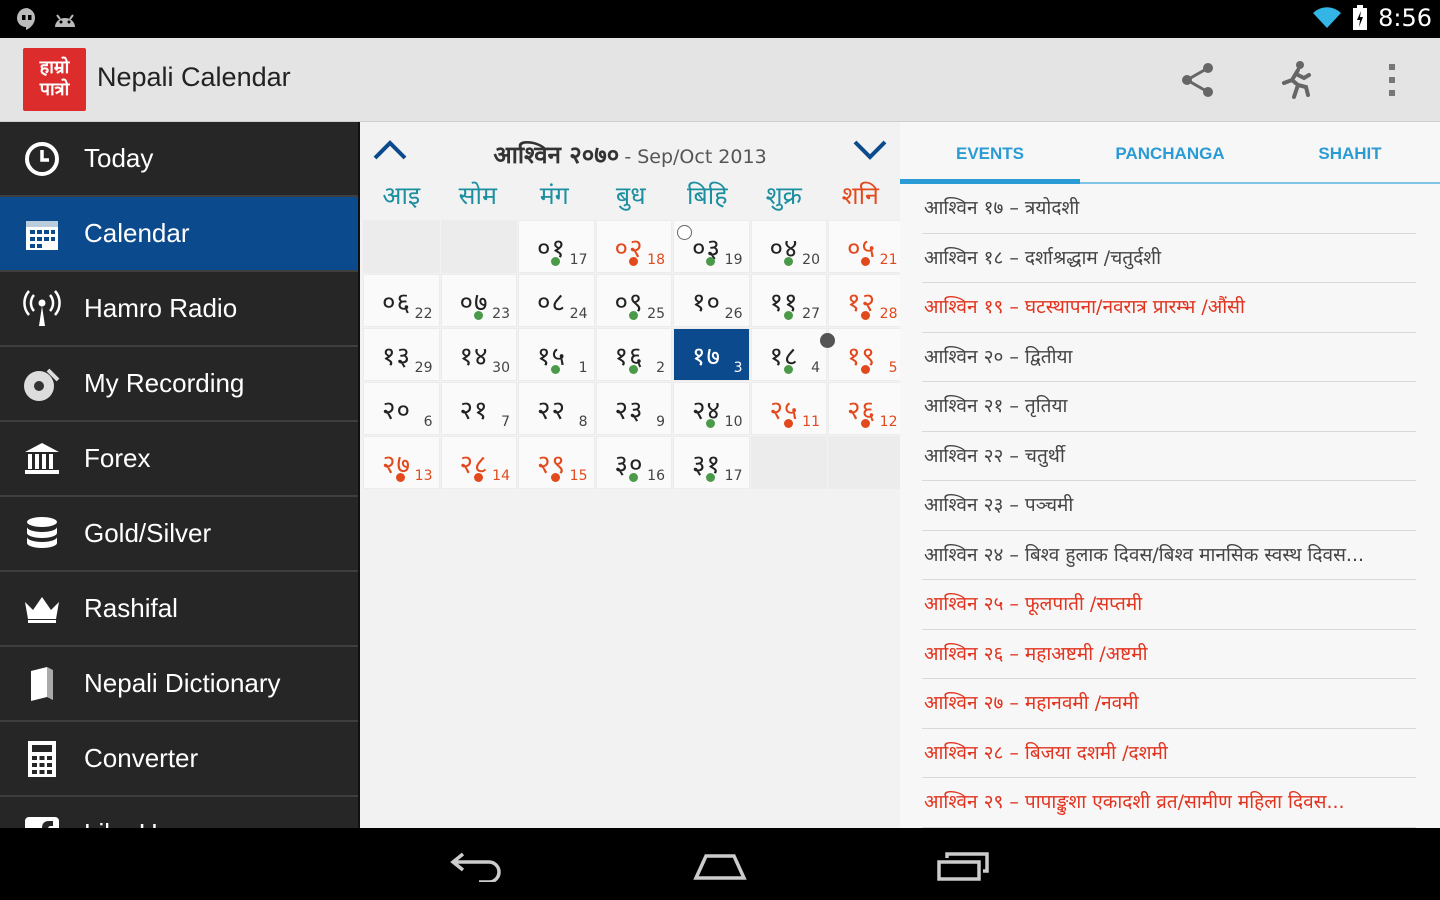 The height and width of the screenshot is (900, 1440). What do you see at coordinates (990, 153) in the screenshot?
I see `tab-events: EVENTS` at bounding box center [990, 153].